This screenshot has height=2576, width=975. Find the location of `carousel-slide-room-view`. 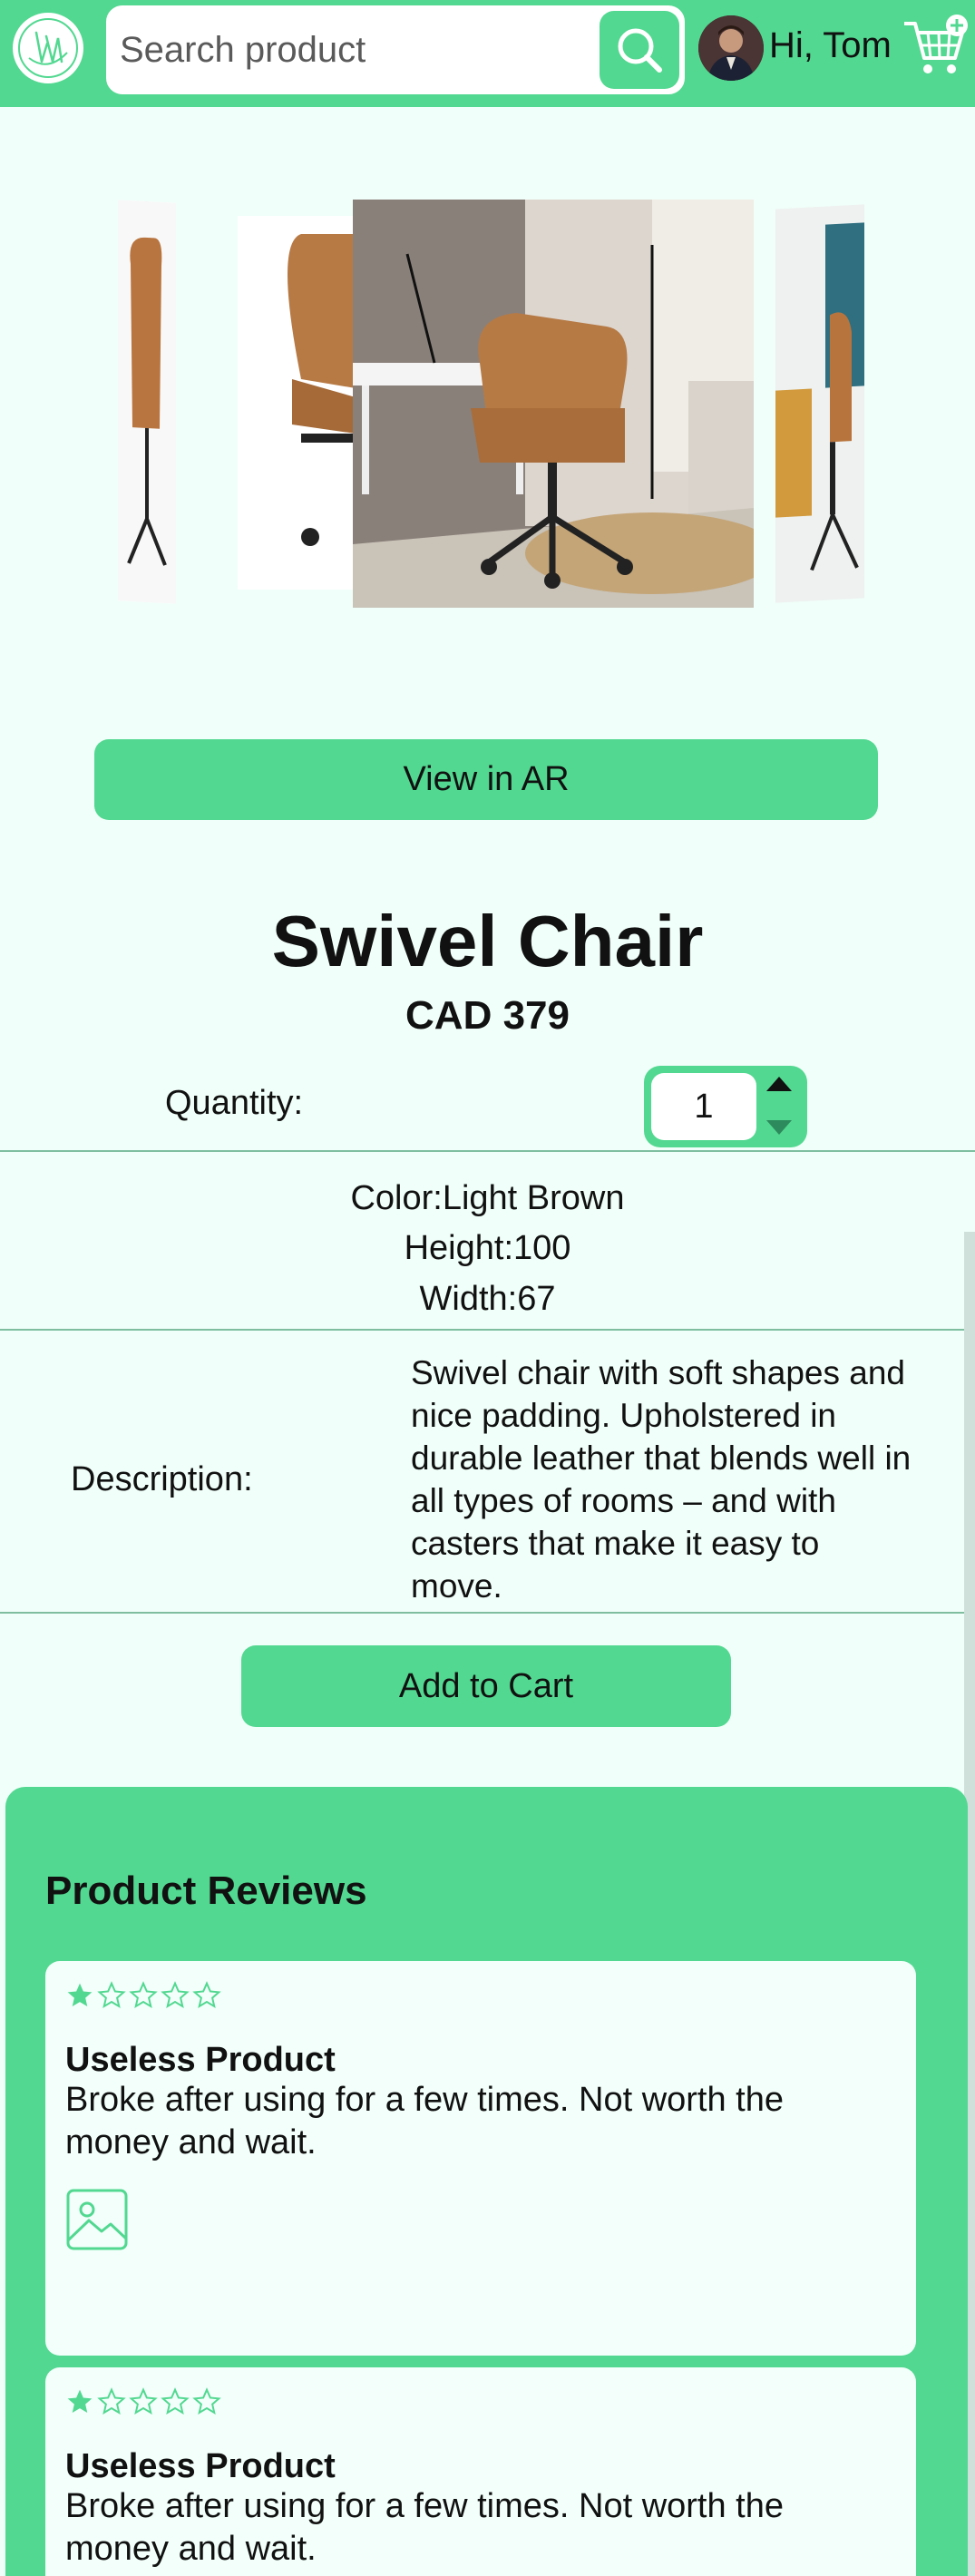

carousel-slide-room-view is located at coordinates (553, 404).